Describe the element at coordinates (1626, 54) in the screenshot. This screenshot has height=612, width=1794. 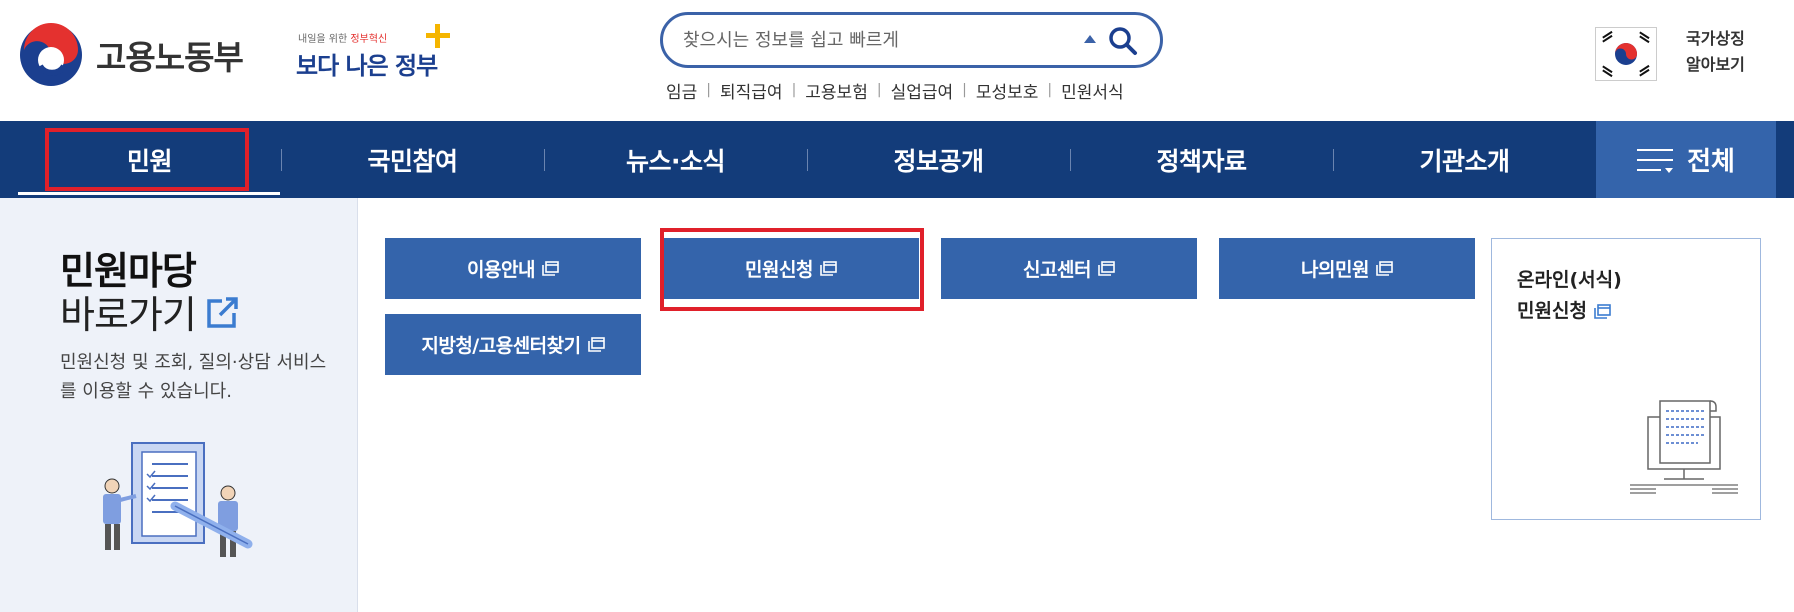
I see `national-flag-icon` at that location.